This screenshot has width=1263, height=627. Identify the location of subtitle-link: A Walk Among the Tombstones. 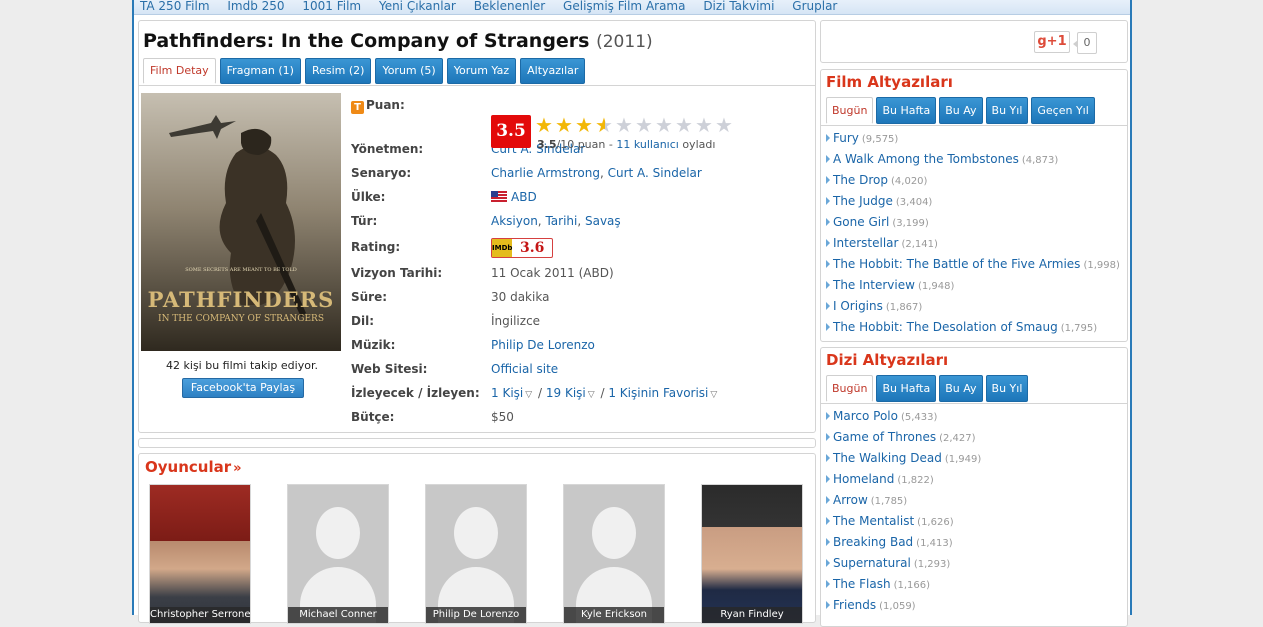
(926, 159).